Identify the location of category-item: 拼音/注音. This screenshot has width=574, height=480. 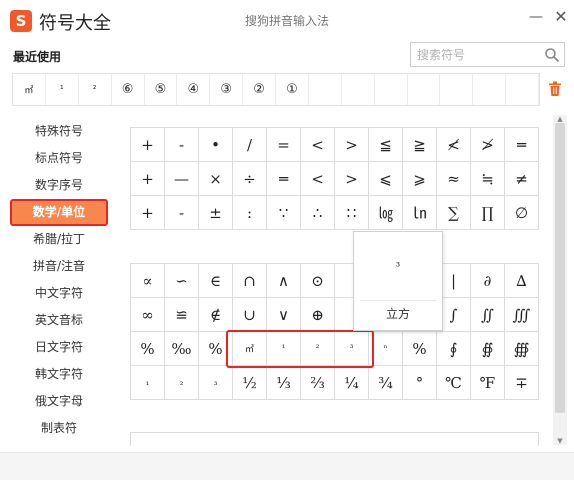
(59, 266).